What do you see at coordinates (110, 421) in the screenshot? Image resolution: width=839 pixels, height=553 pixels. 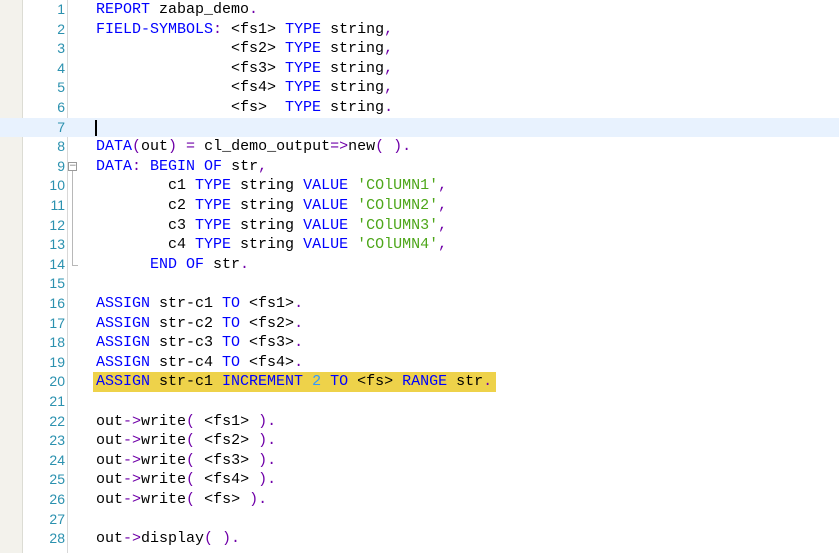 I see `code-token: out` at bounding box center [110, 421].